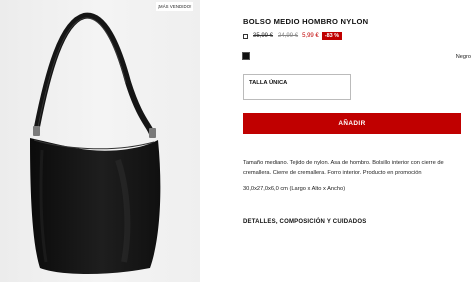  Describe the element at coordinates (95, 206) in the screenshot. I see `bag-body` at that location.